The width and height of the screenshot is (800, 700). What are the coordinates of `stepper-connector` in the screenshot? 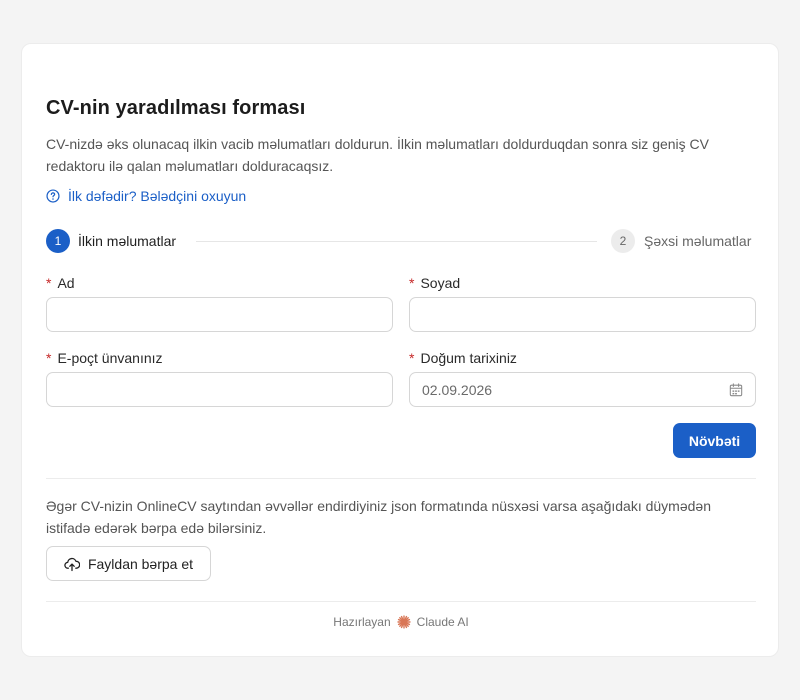 It's located at (396, 241).